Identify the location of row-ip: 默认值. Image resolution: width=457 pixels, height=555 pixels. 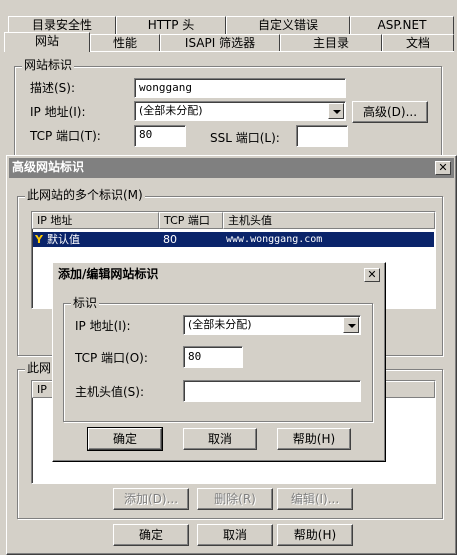
(63, 239).